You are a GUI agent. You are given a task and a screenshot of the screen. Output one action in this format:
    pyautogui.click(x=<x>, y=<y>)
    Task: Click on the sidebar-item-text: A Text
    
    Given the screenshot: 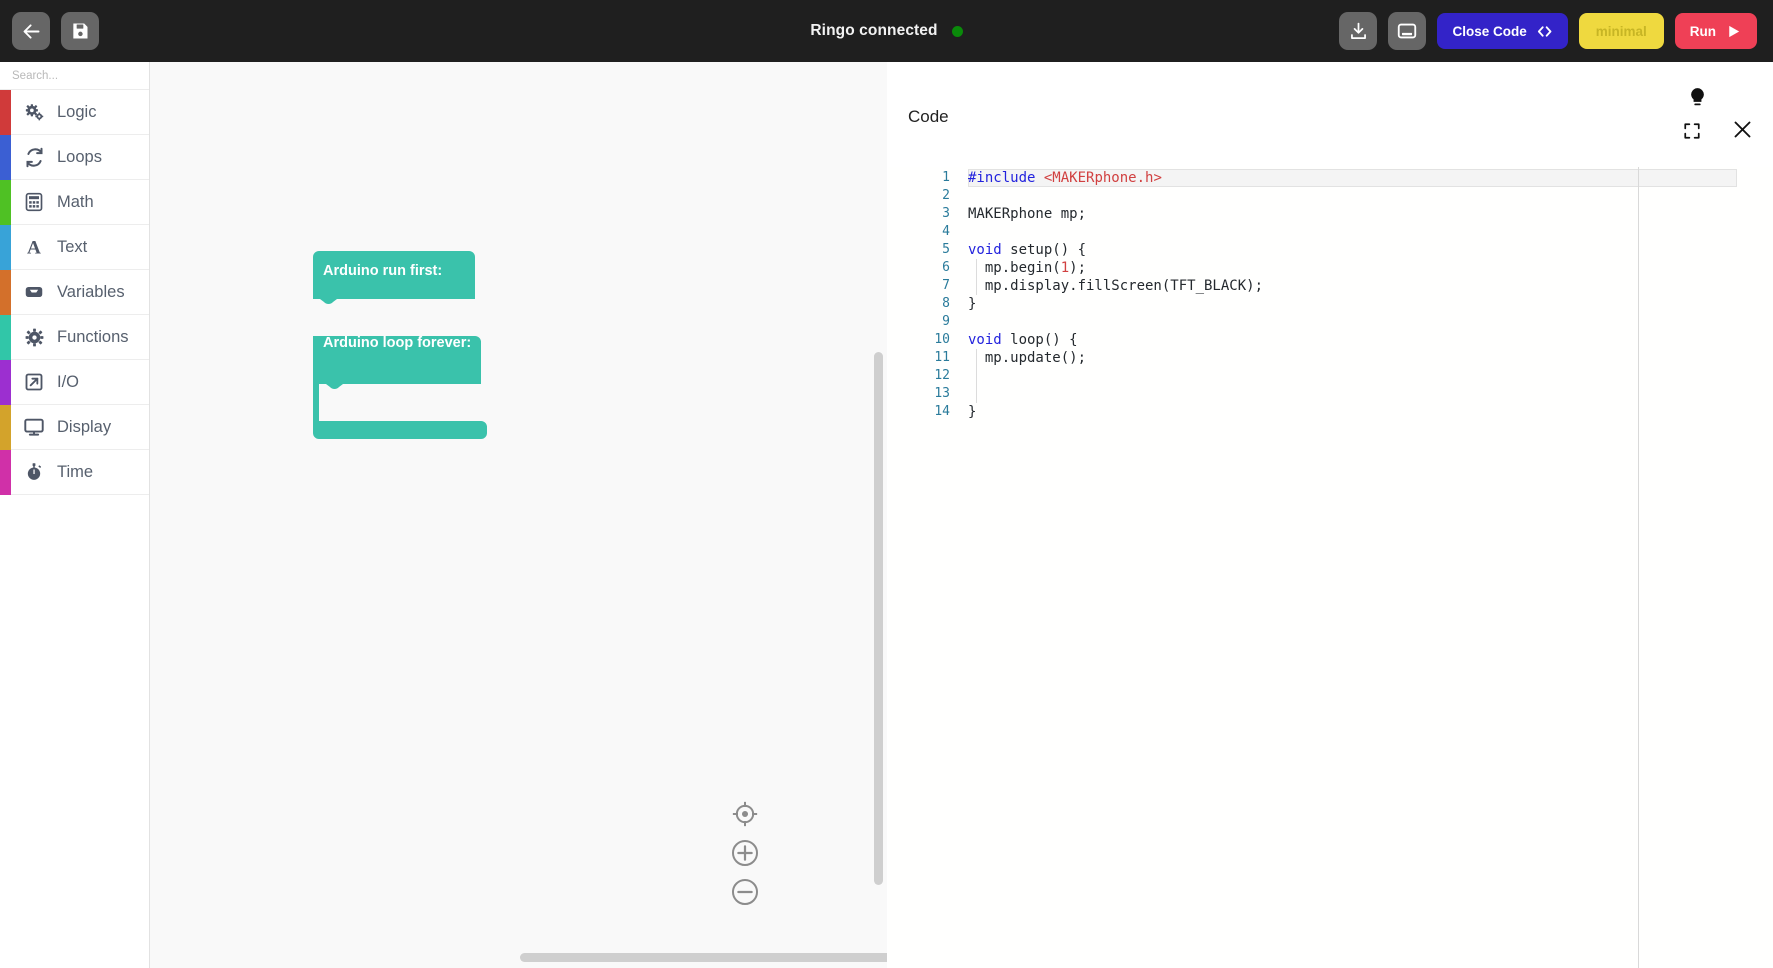 What is the action you would take?
    pyautogui.click(x=74, y=247)
    